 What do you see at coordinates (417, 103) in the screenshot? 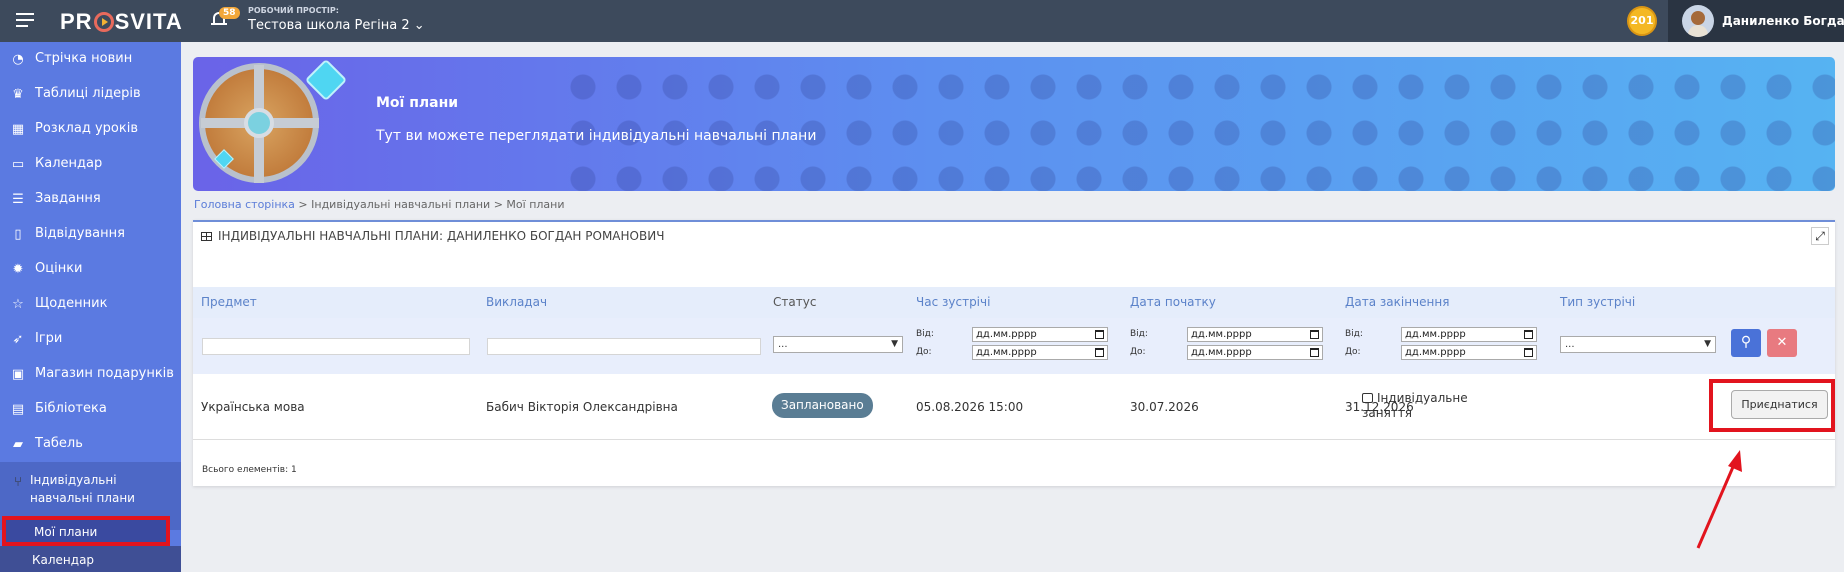
I see `page-title: Мої плани` at bounding box center [417, 103].